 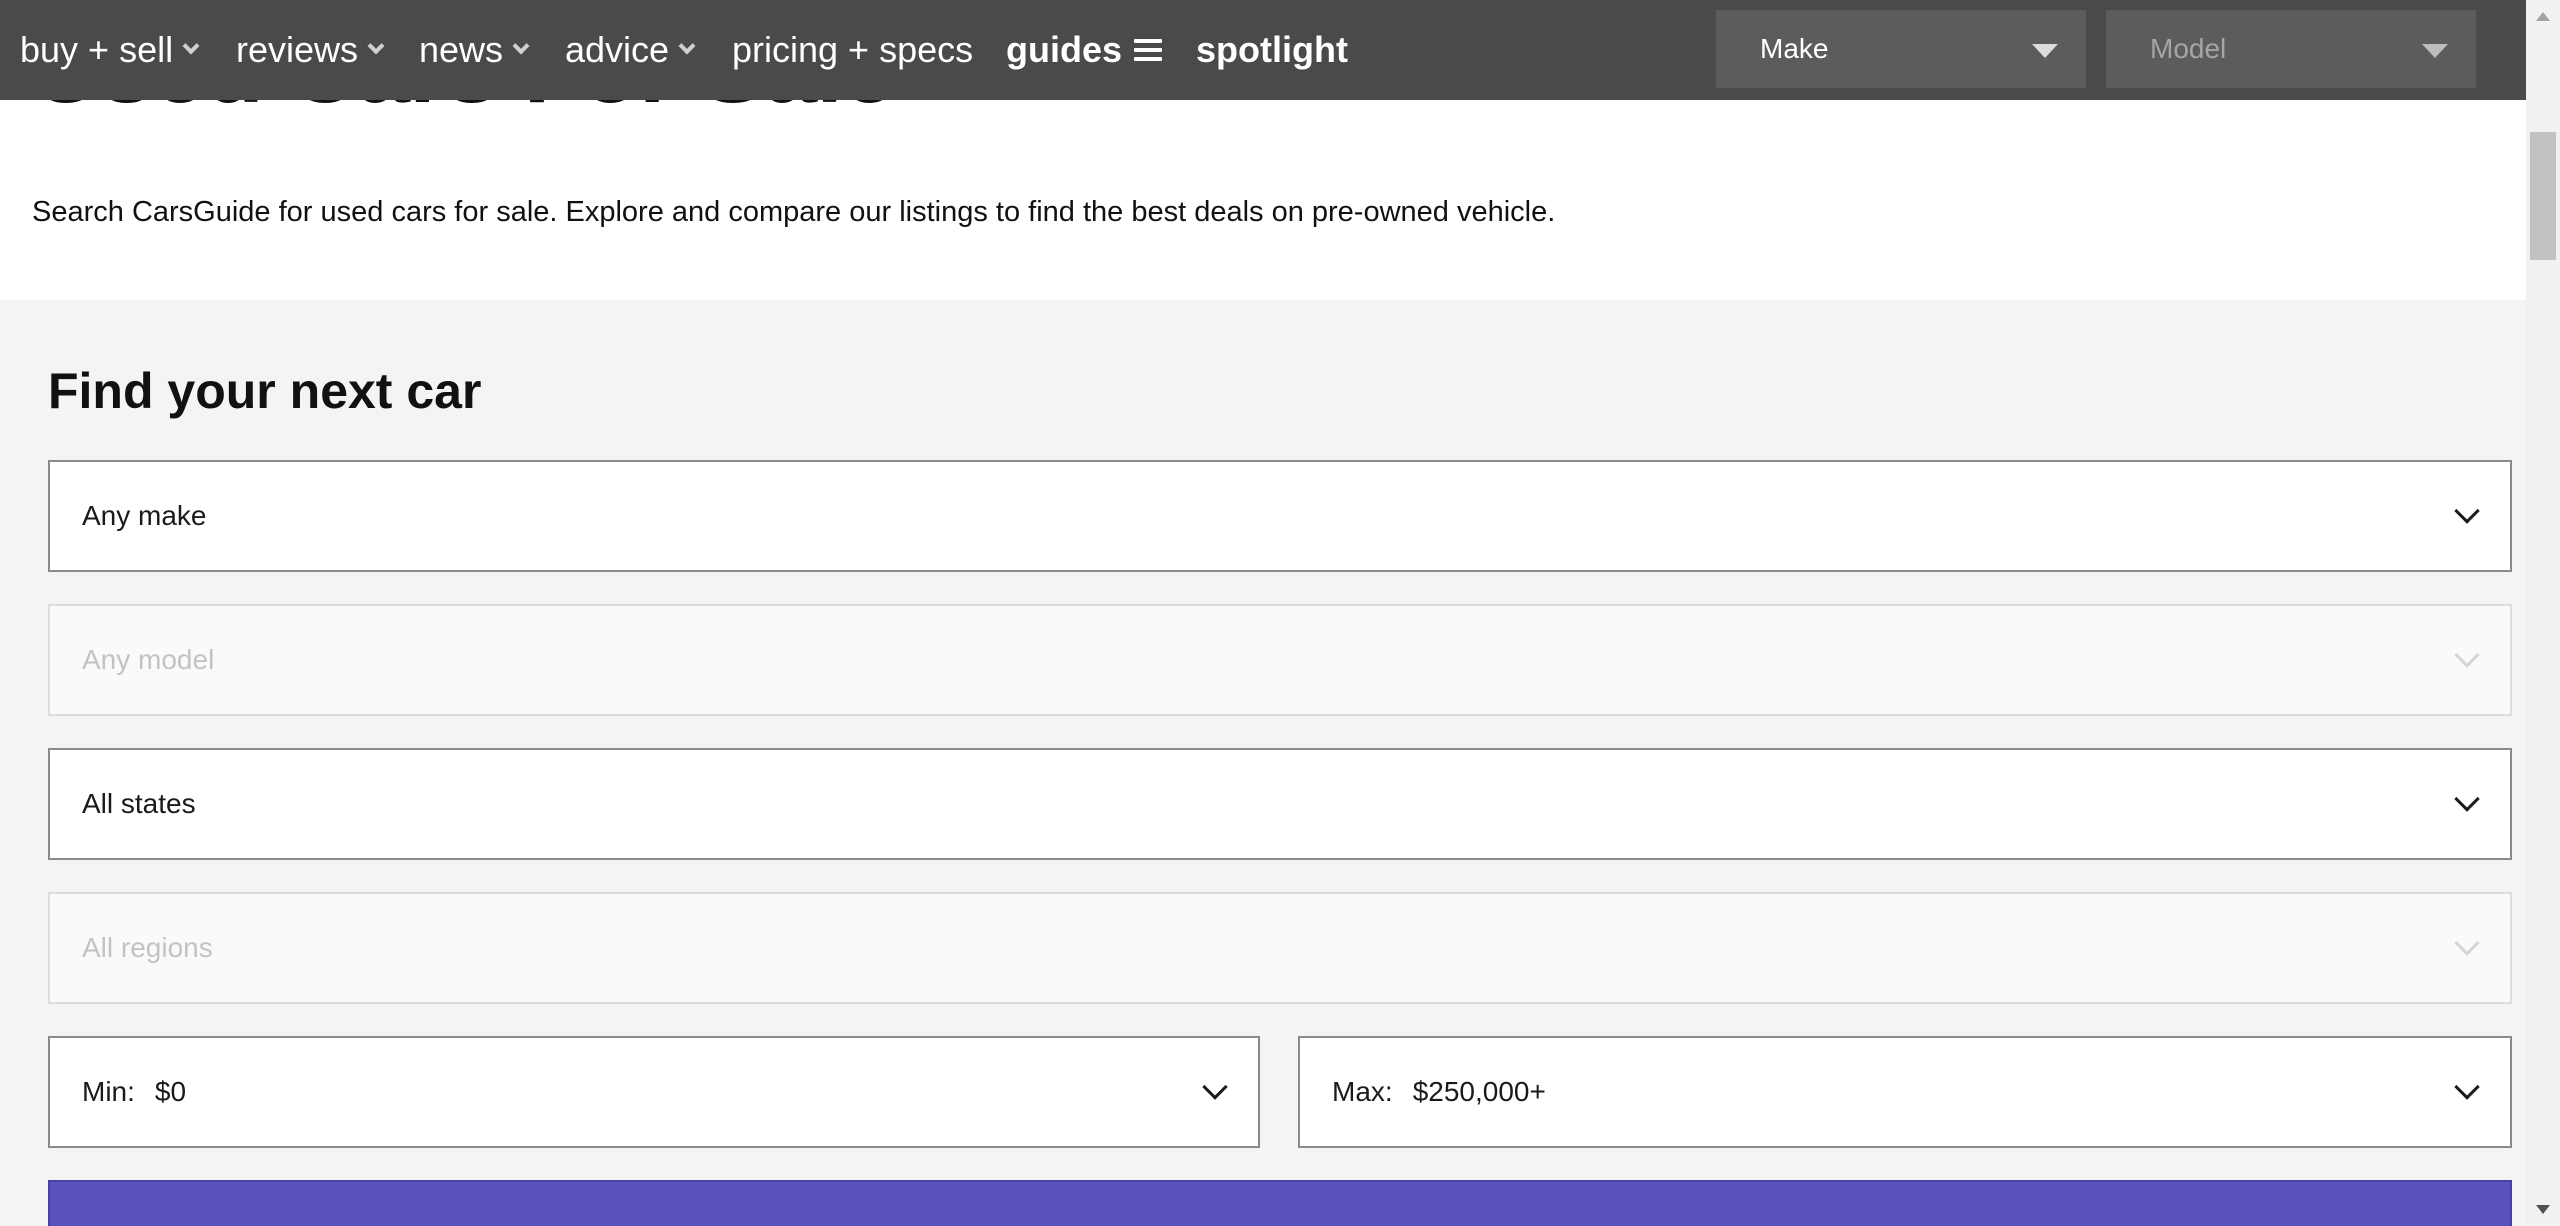 I want to click on nav-spotlight-label: spotlight, so click(x=1272, y=49).